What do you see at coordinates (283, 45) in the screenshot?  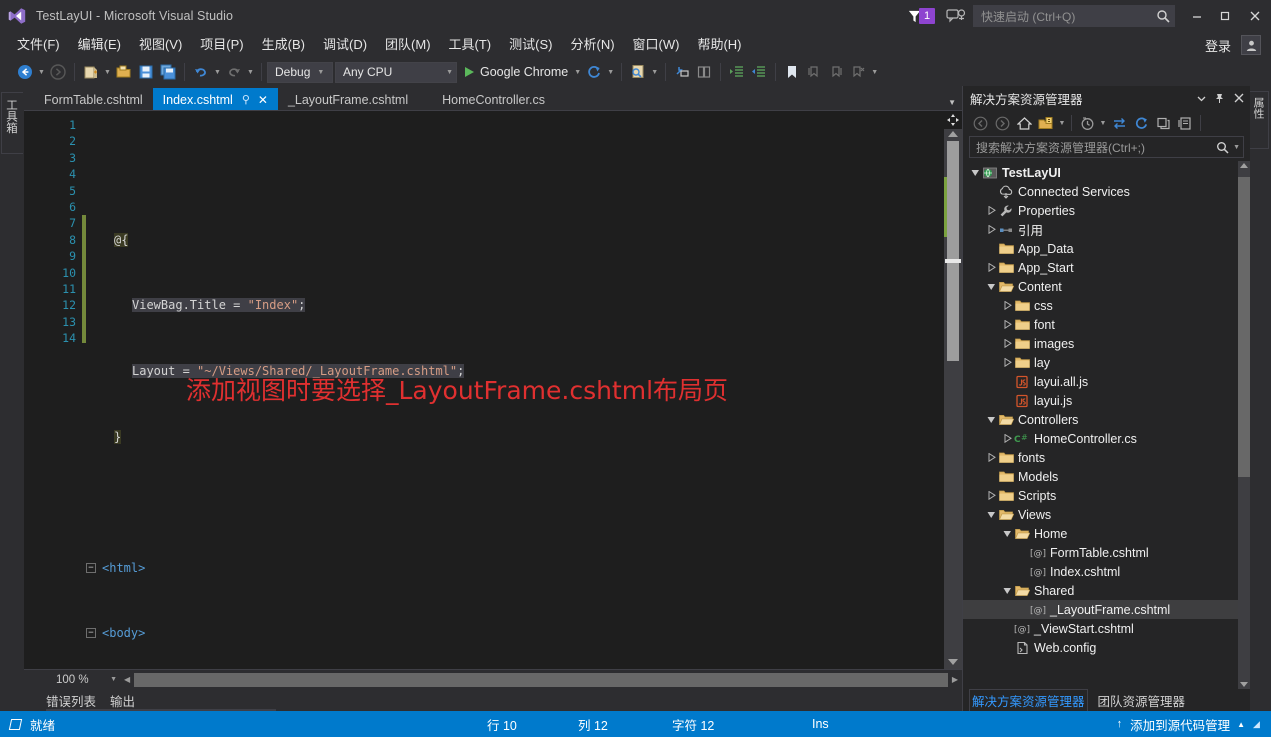 I see `menu-item-build: 生成(B)` at bounding box center [283, 45].